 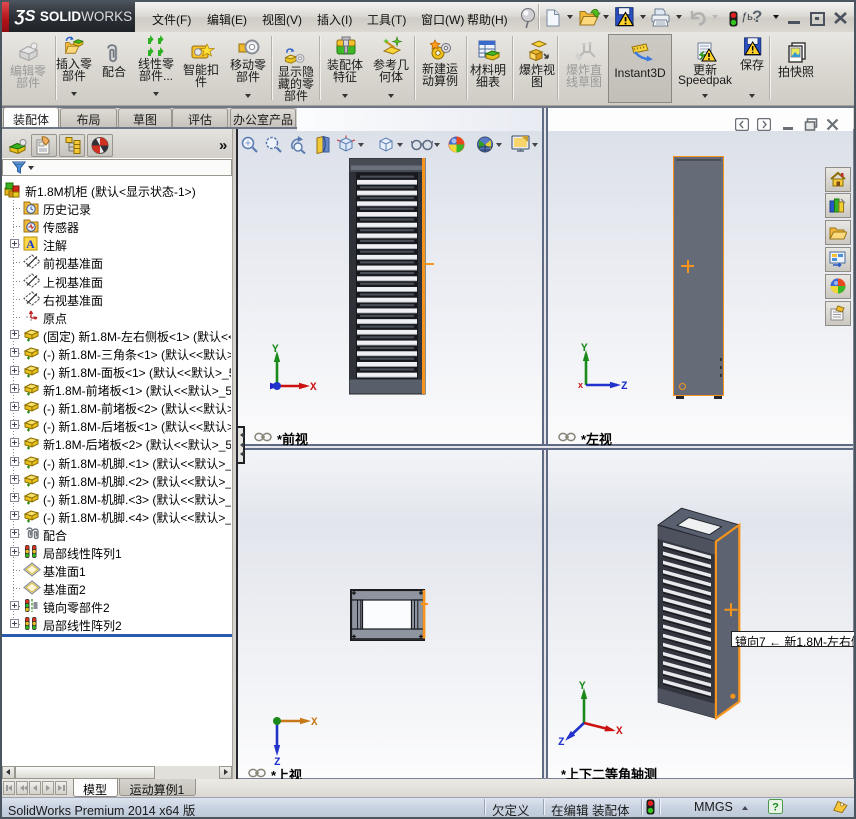 What do you see at coordinates (30, 244) in the screenshot?
I see `svg-text: A` at bounding box center [30, 244].